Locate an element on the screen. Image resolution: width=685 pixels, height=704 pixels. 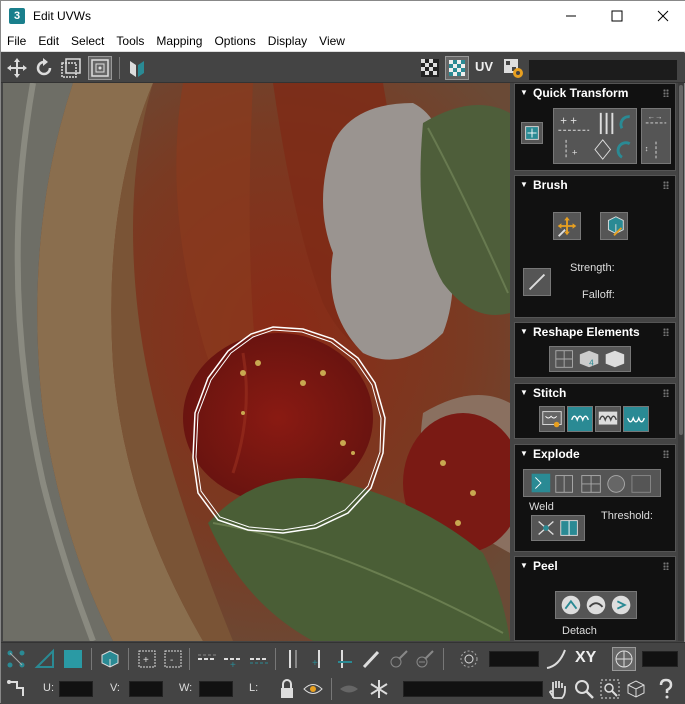
checker-button is located at coordinates (430, 68).